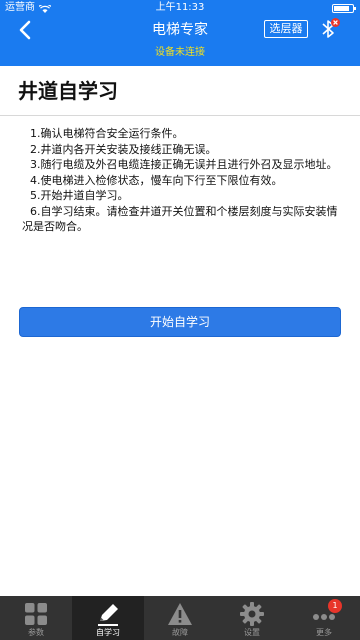 Image resolution: width=360 pixels, height=640 pixels. What do you see at coordinates (180, 33) in the screenshot?
I see `nav-header: 运营商 上午11:33 电梯专家 选层器 设备未连接` at bounding box center [180, 33].